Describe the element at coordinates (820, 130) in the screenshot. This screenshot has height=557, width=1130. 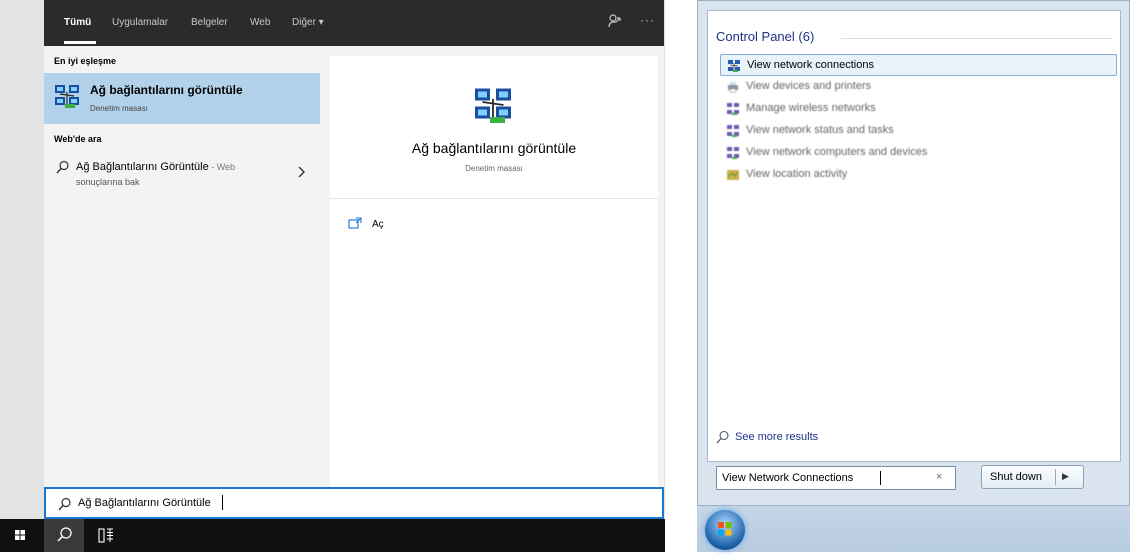
I see `result-label: View network status and tasks` at that location.